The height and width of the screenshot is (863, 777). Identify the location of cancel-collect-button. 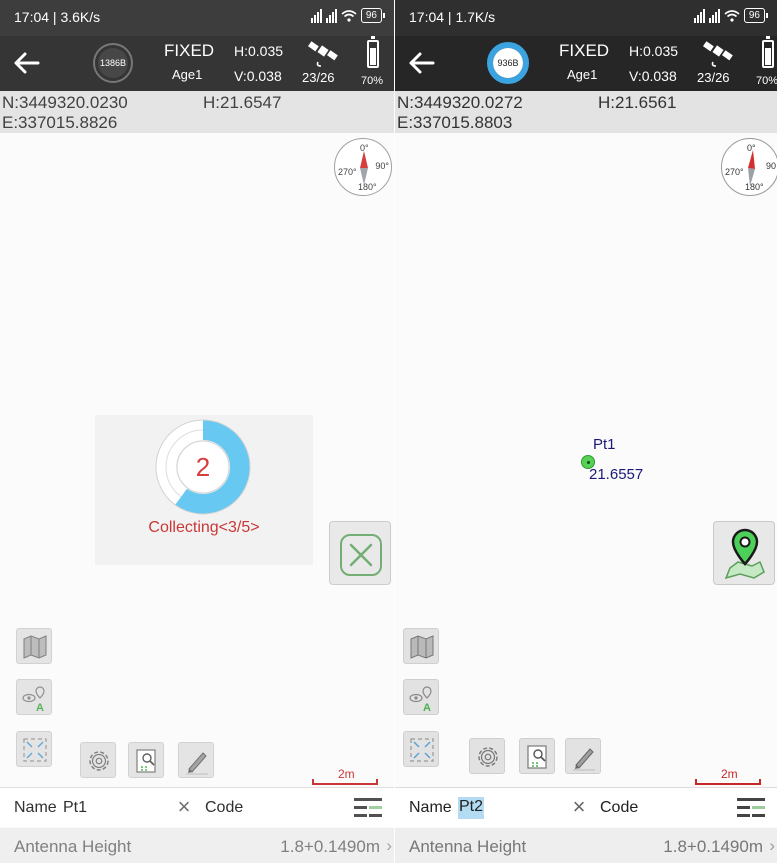
(360, 553).